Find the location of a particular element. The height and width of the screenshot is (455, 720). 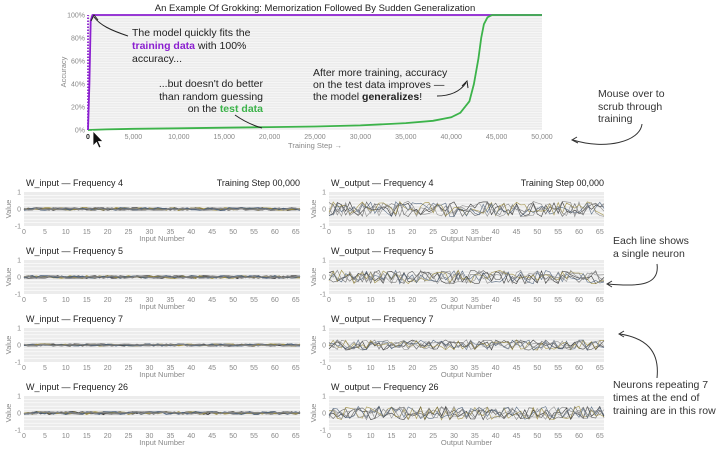

ann-train-post: with 100% is located at coordinates (220, 46).